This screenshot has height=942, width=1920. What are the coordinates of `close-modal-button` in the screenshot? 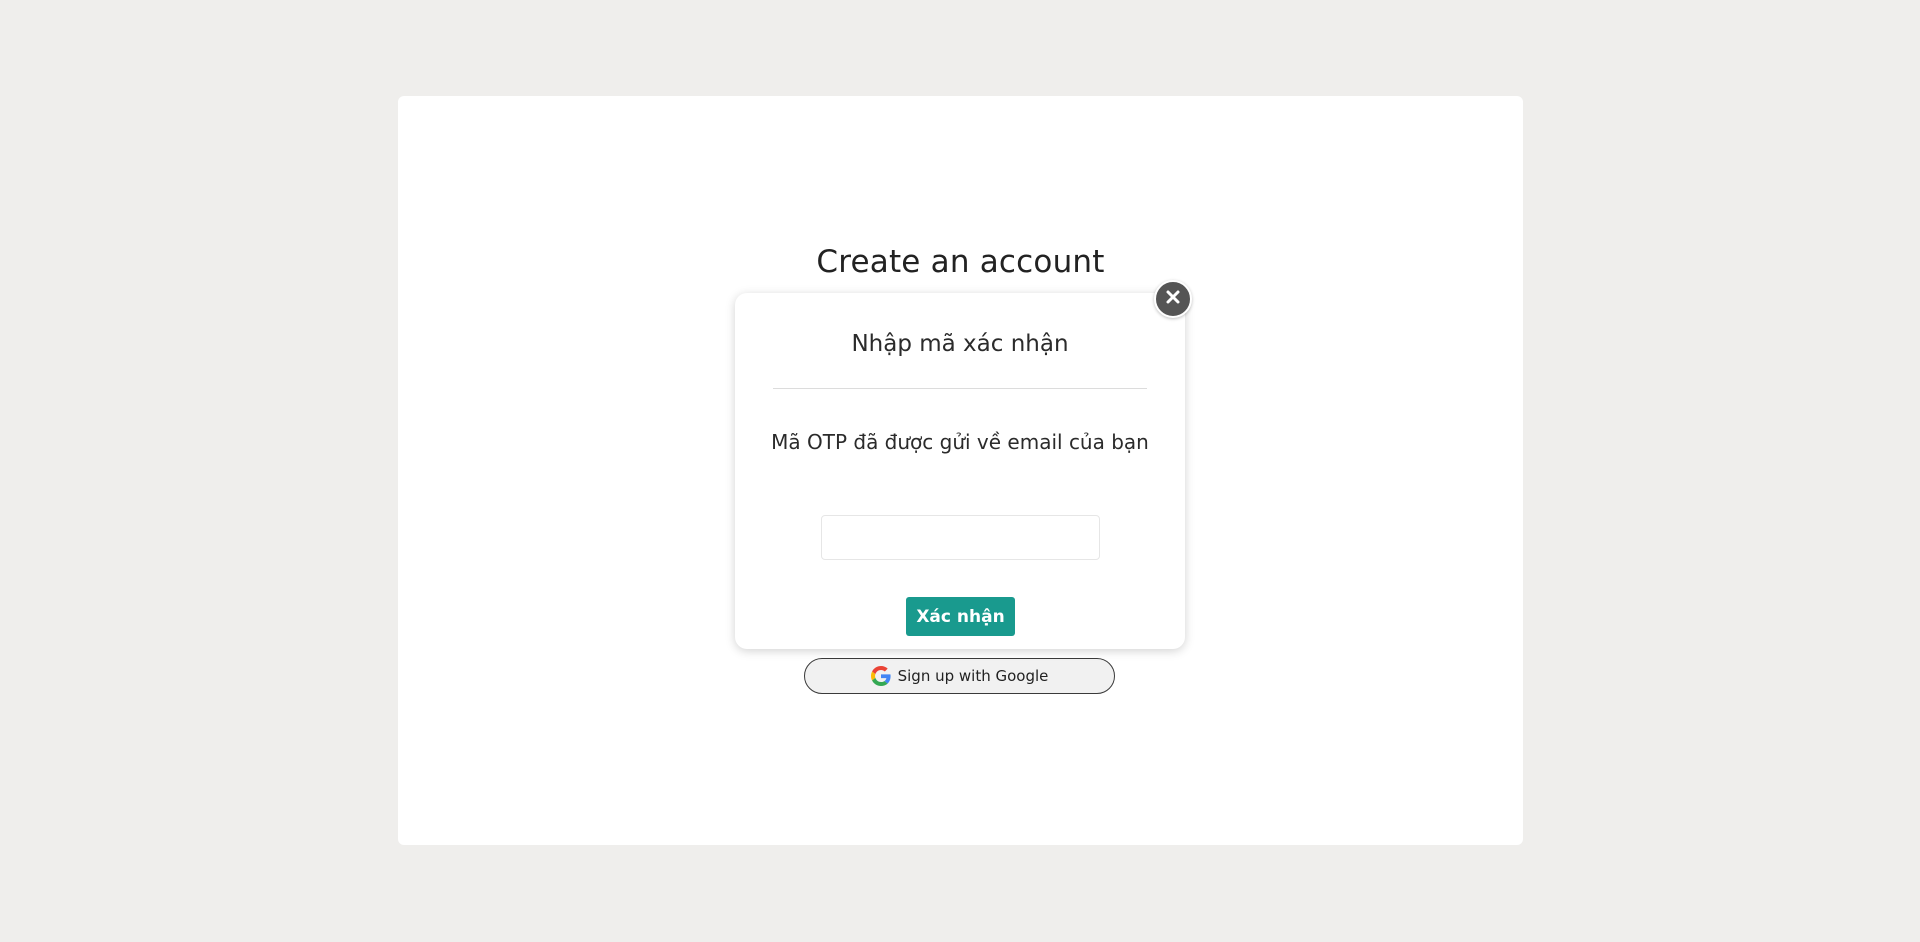 It's located at (1173, 299).